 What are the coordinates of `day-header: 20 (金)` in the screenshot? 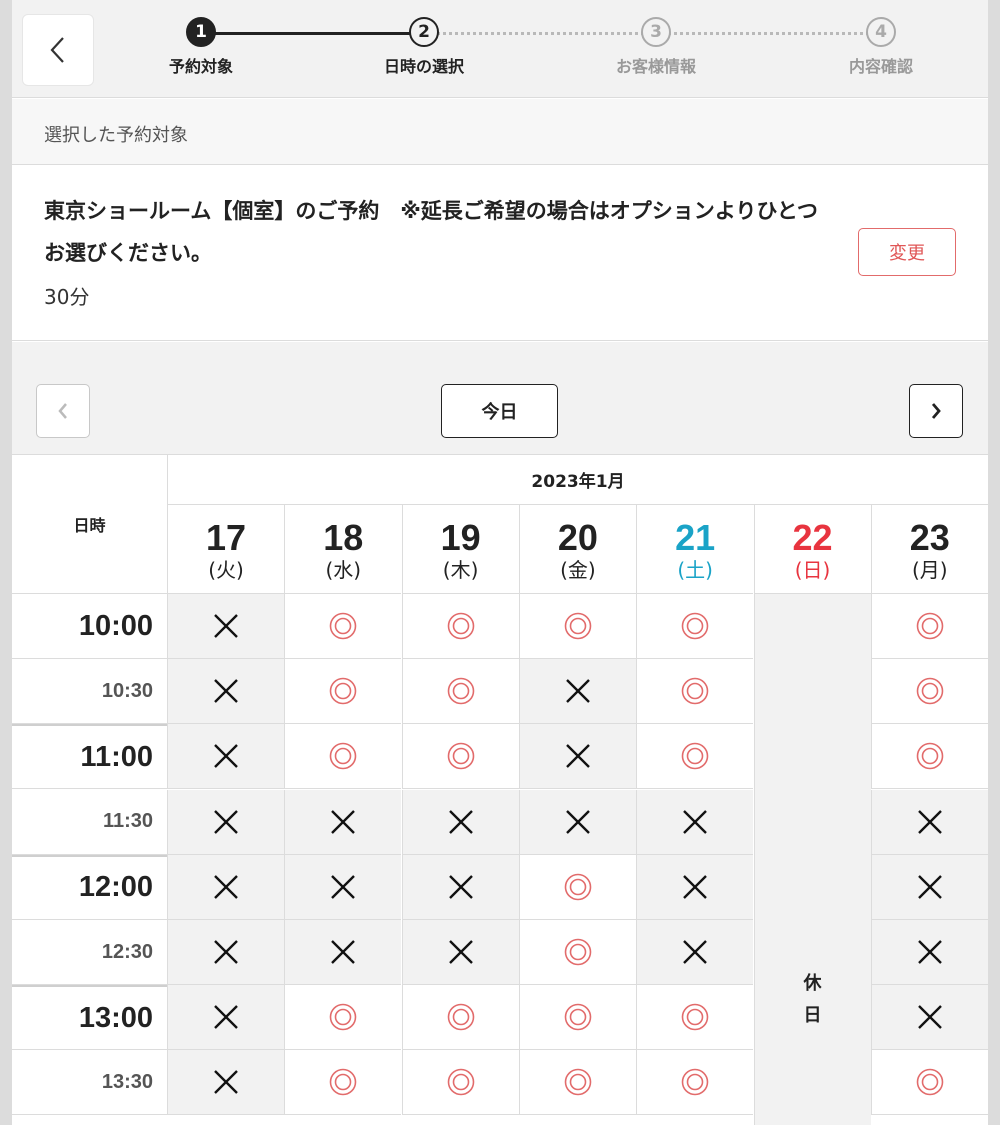 It's located at (577, 549).